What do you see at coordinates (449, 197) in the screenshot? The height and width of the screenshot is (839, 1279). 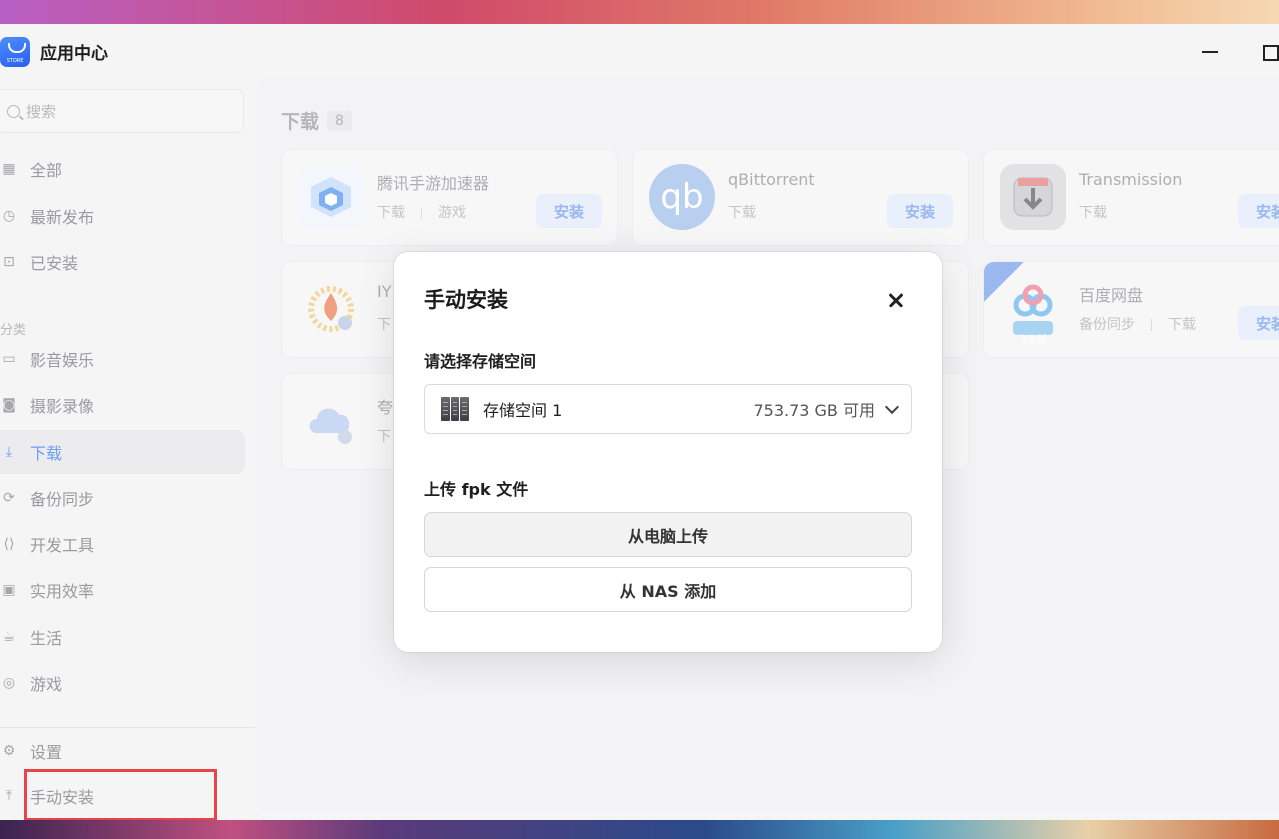 I see `app-card: 腾讯手游加速器 下载 游戏 安装` at bounding box center [449, 197].